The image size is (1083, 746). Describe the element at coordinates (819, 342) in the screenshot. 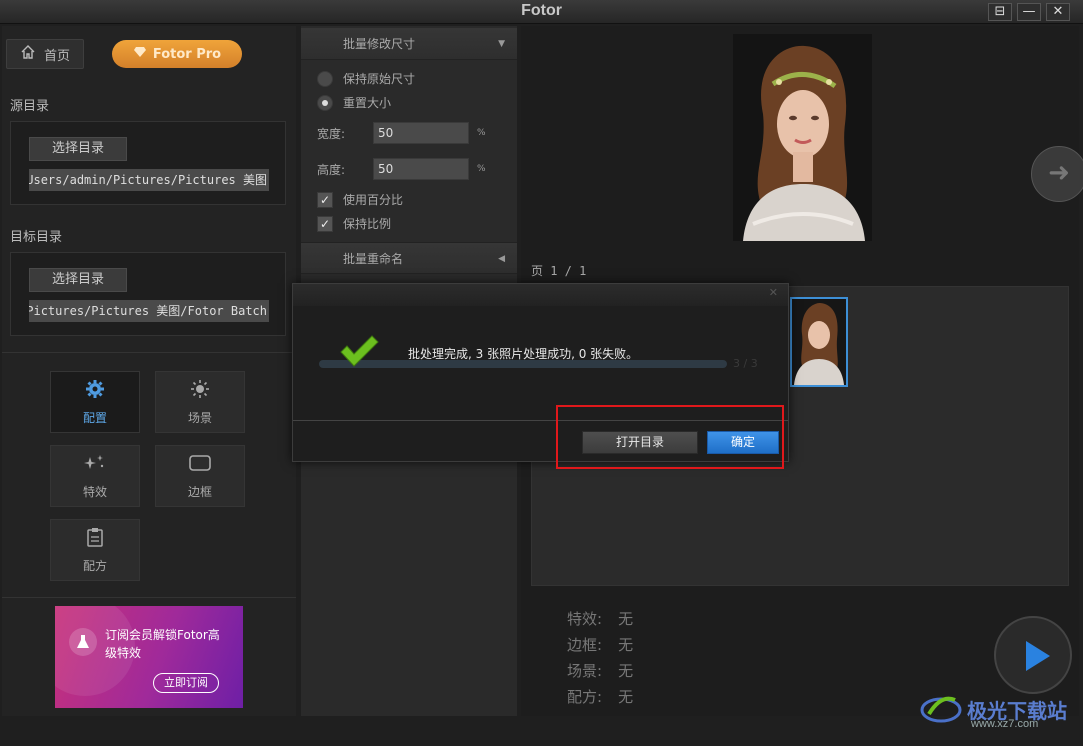

I see `thumbnail-selected` at that location.